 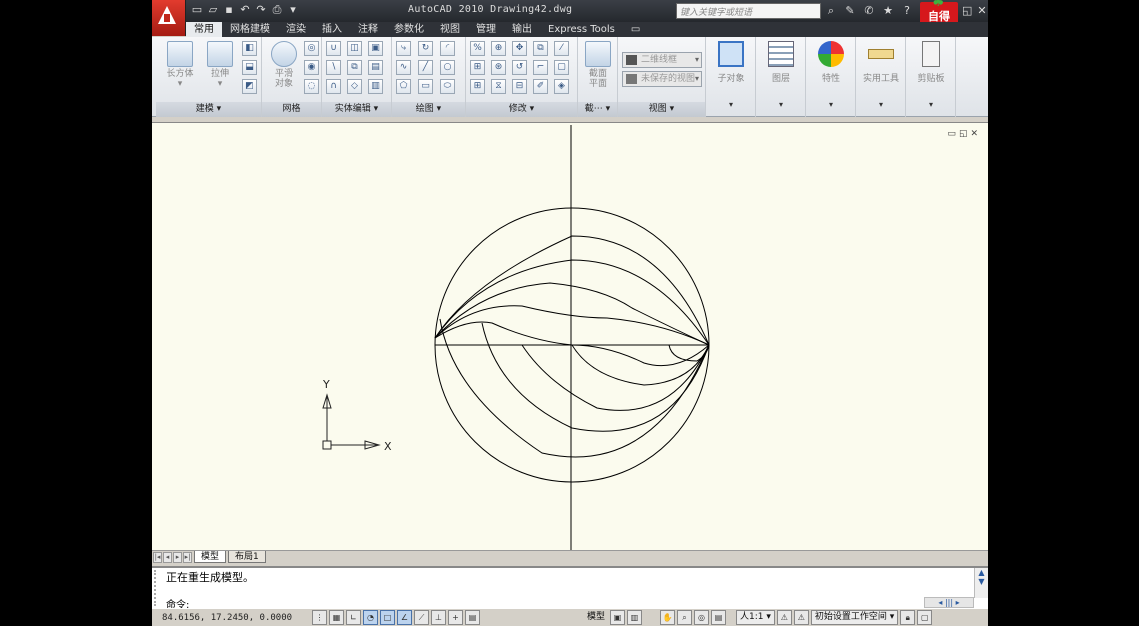 What do you see at coordinates (447, 86) in the screenshot?
I see `ellipse-icon: ⬭` at bounding box center [447, 86].